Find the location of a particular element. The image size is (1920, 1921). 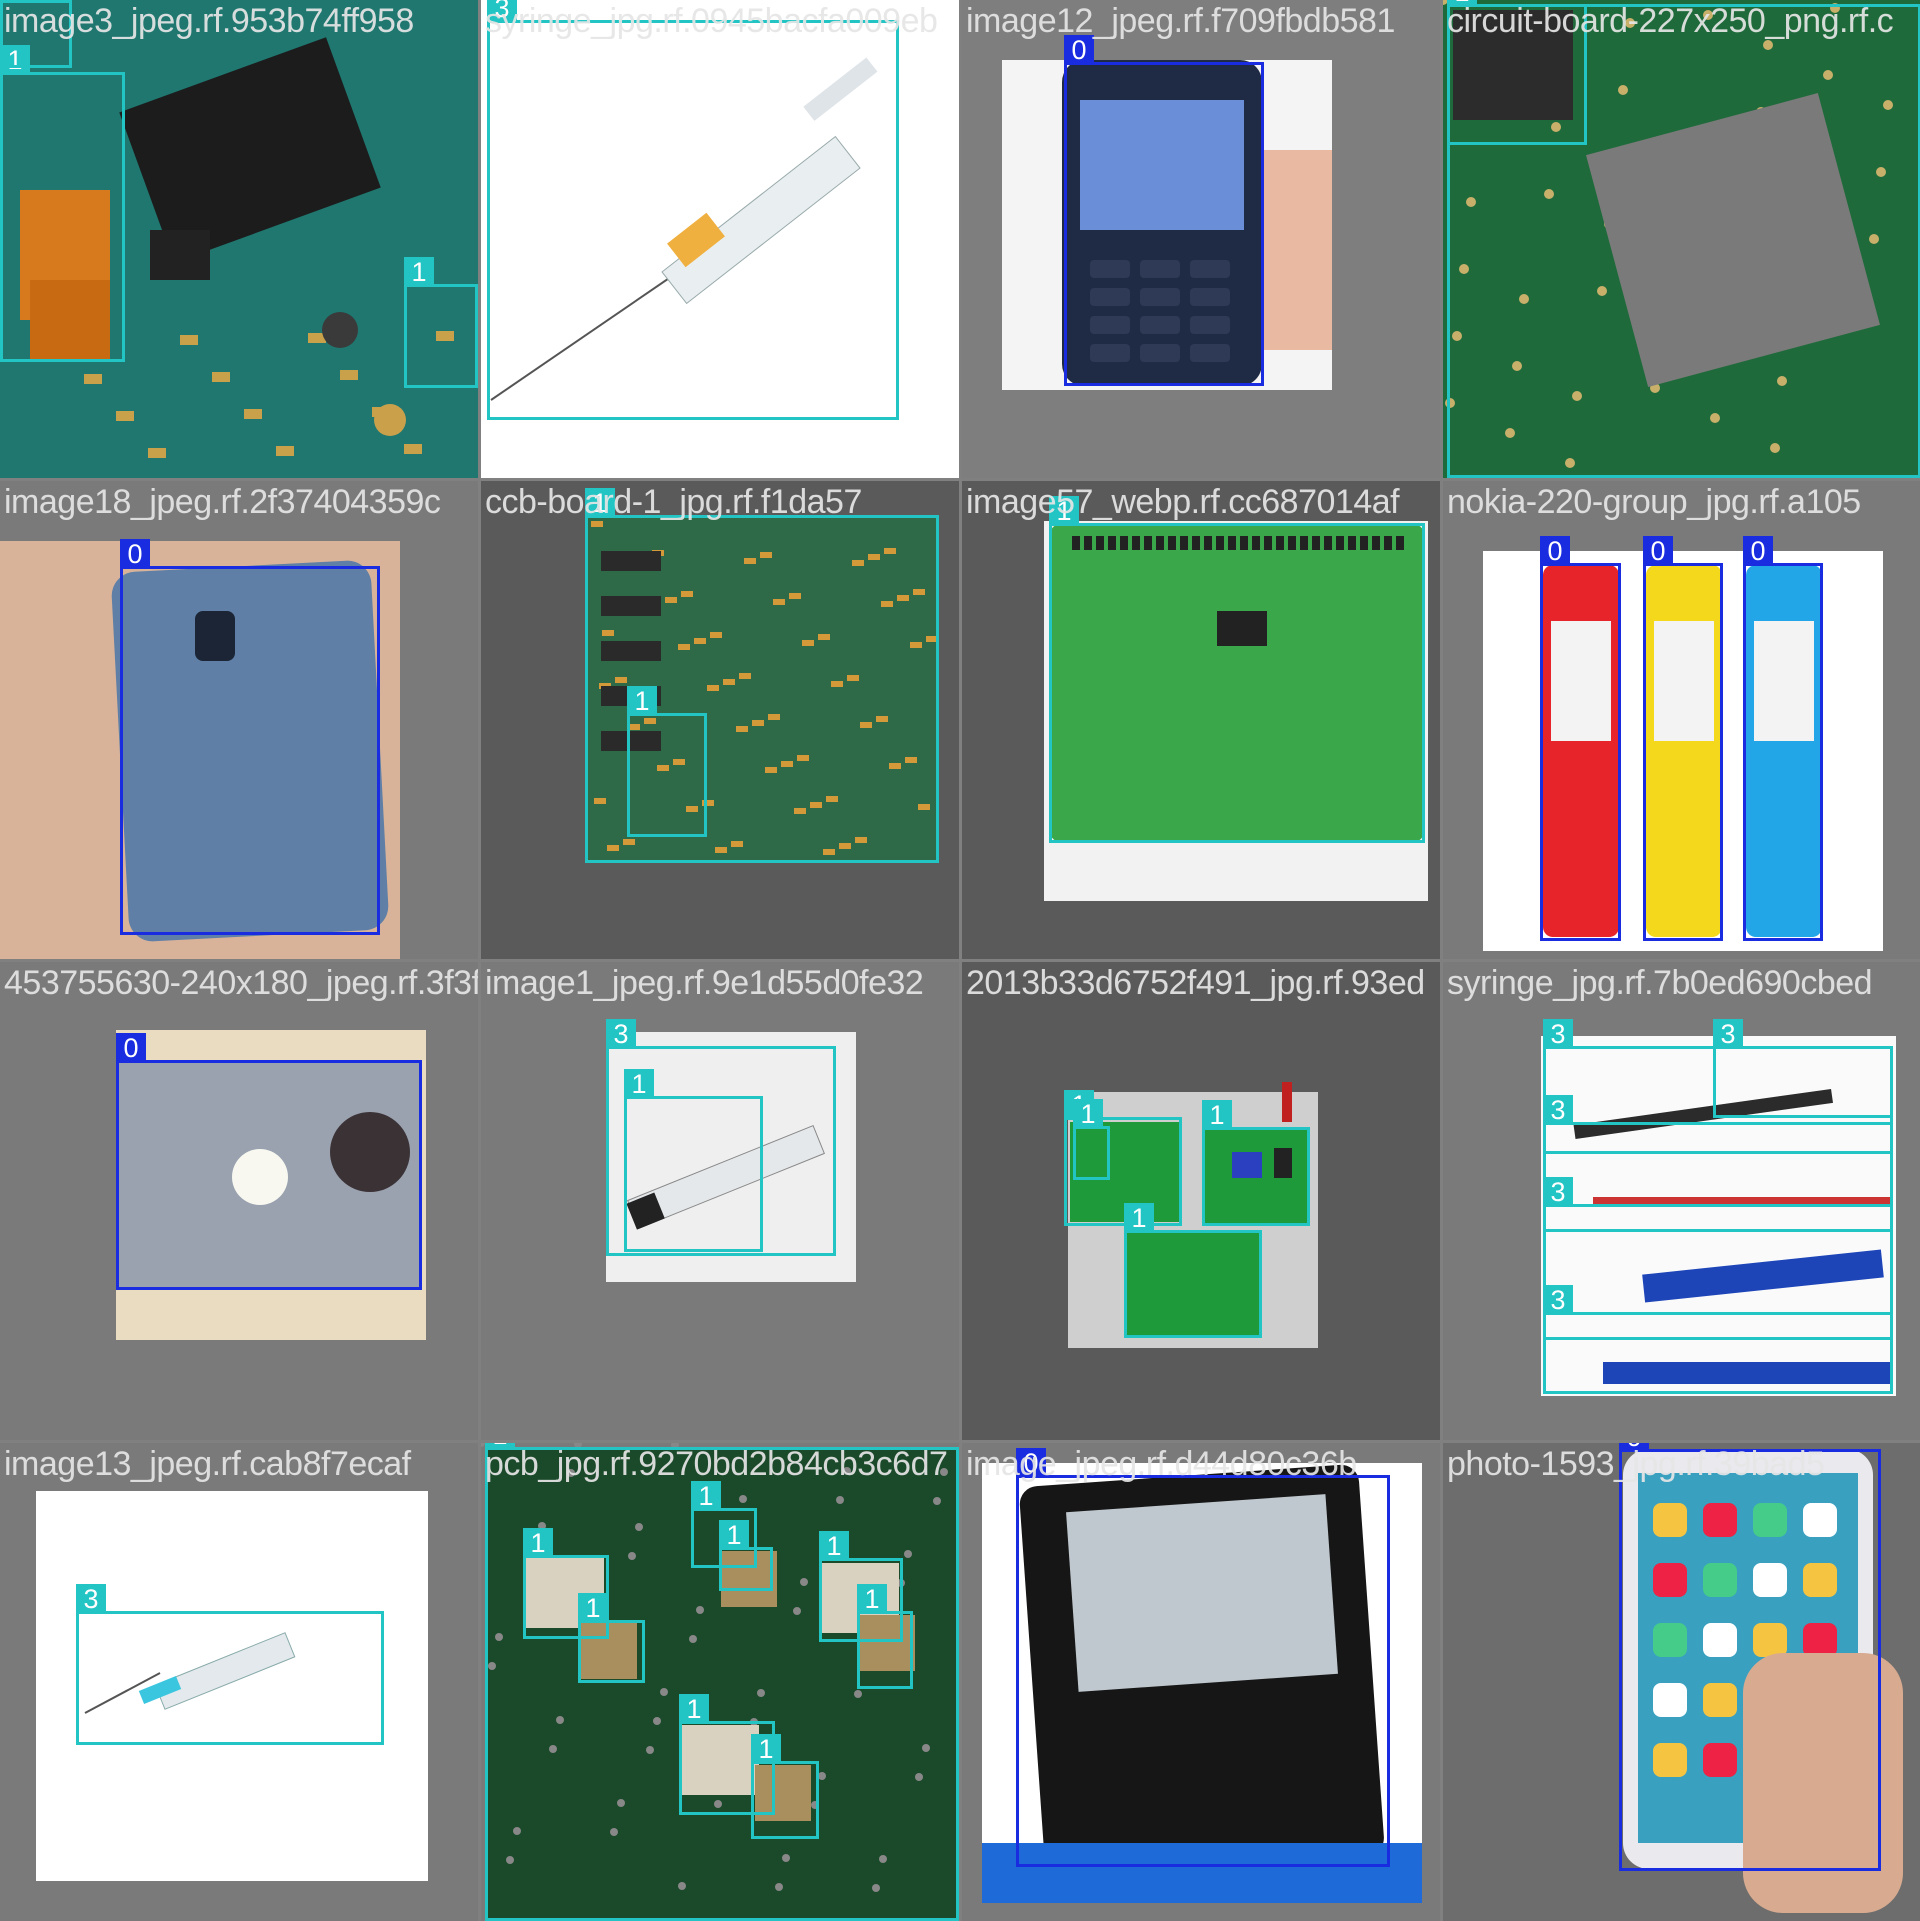

tile-filename: syringe_jpg.rf.0945bacfa009eb is located at coordinates (711, 21).